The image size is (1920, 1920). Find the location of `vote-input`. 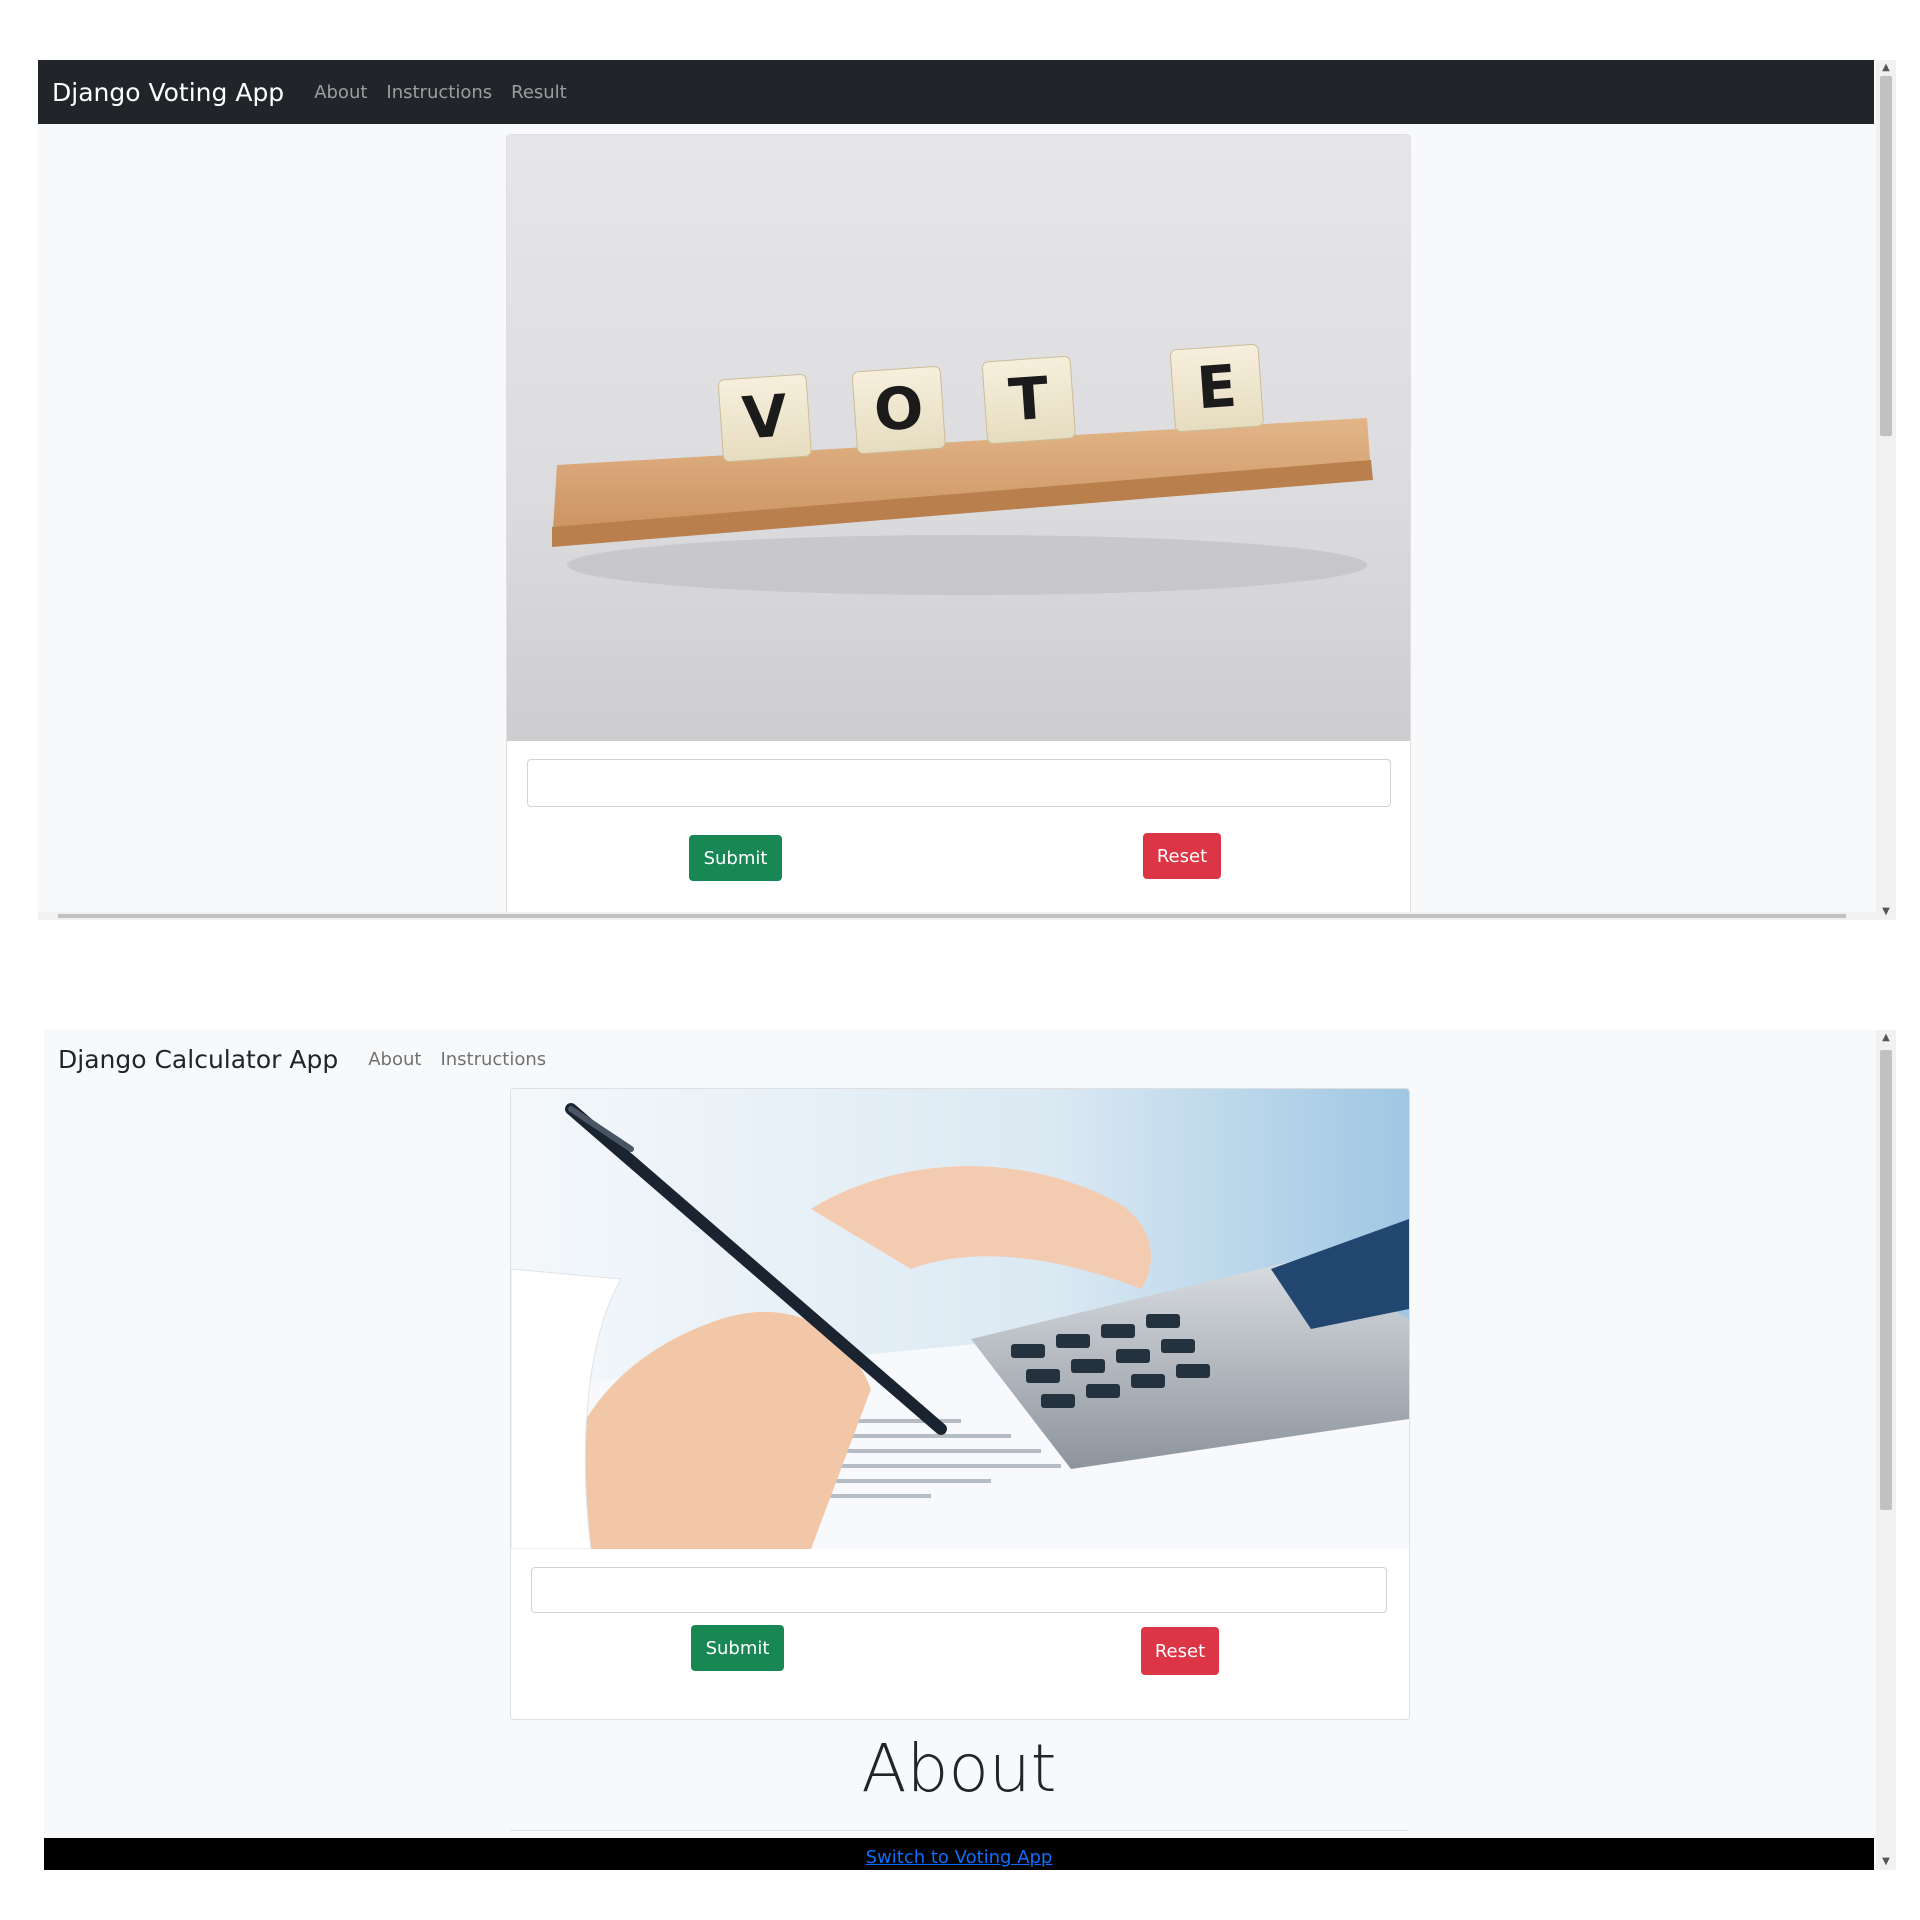

vote-input is located at coordinates (959, 783).